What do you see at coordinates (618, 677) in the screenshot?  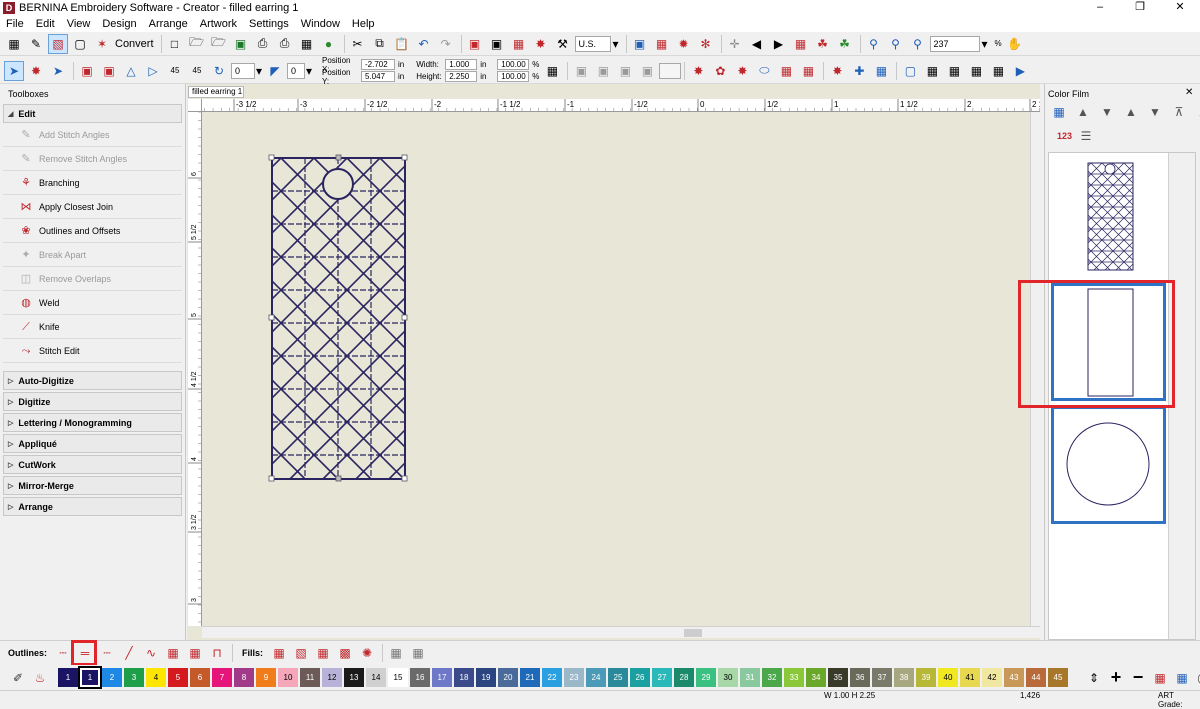 I see `color-swatch: 25` at bounding box center [618, 677].